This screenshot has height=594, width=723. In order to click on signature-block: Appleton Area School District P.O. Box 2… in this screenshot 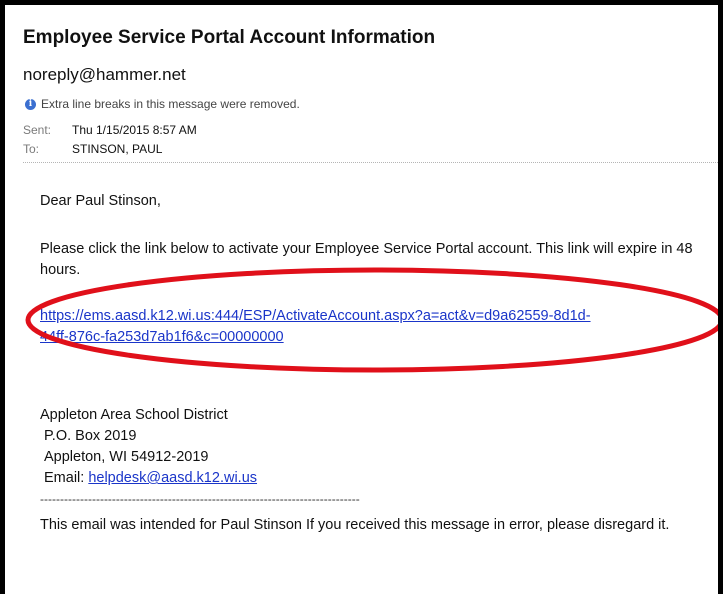, I will do `click(375, 447)`.